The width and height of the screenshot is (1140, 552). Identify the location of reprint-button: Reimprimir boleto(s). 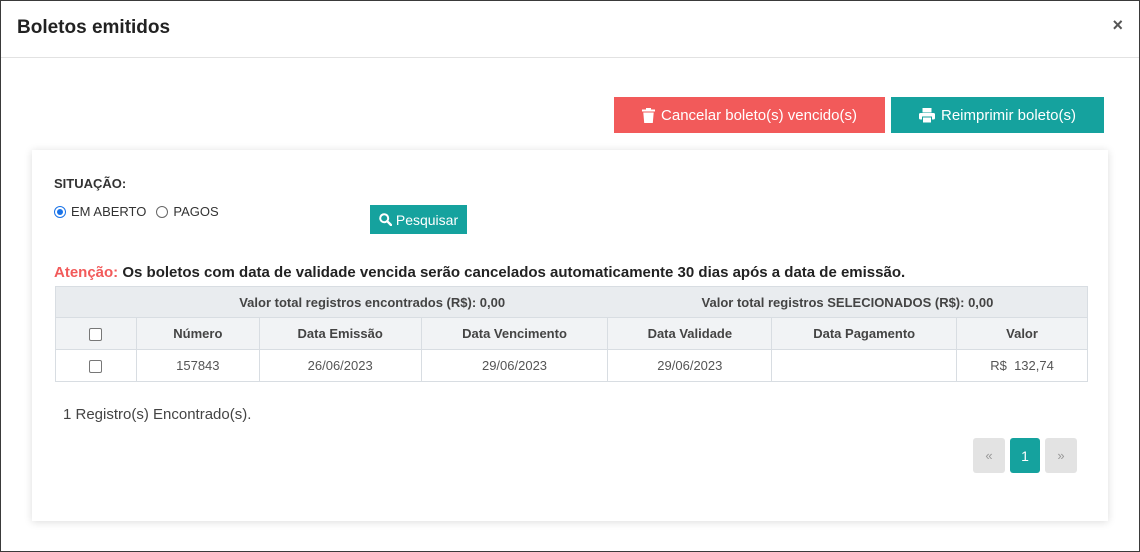
(997, 115).